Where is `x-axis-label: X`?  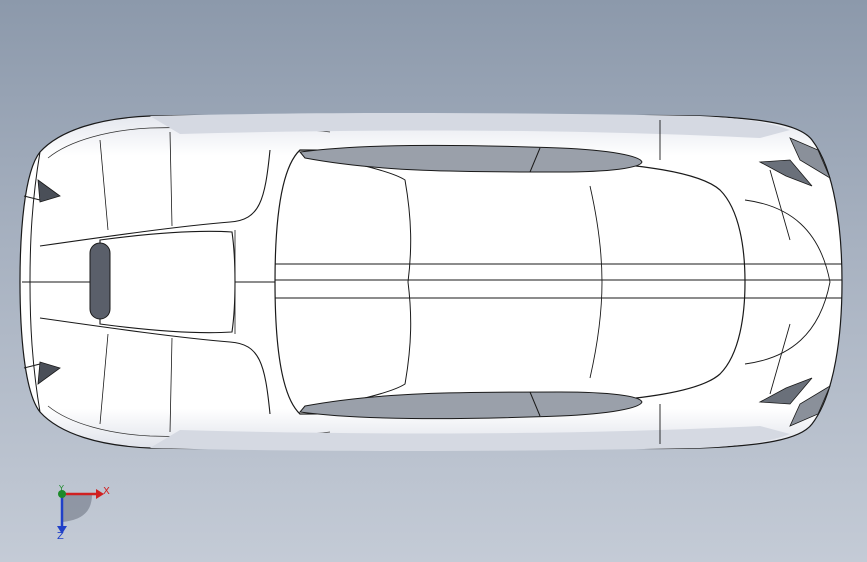
x-axis-label: X is located at coordinates (106, 491).